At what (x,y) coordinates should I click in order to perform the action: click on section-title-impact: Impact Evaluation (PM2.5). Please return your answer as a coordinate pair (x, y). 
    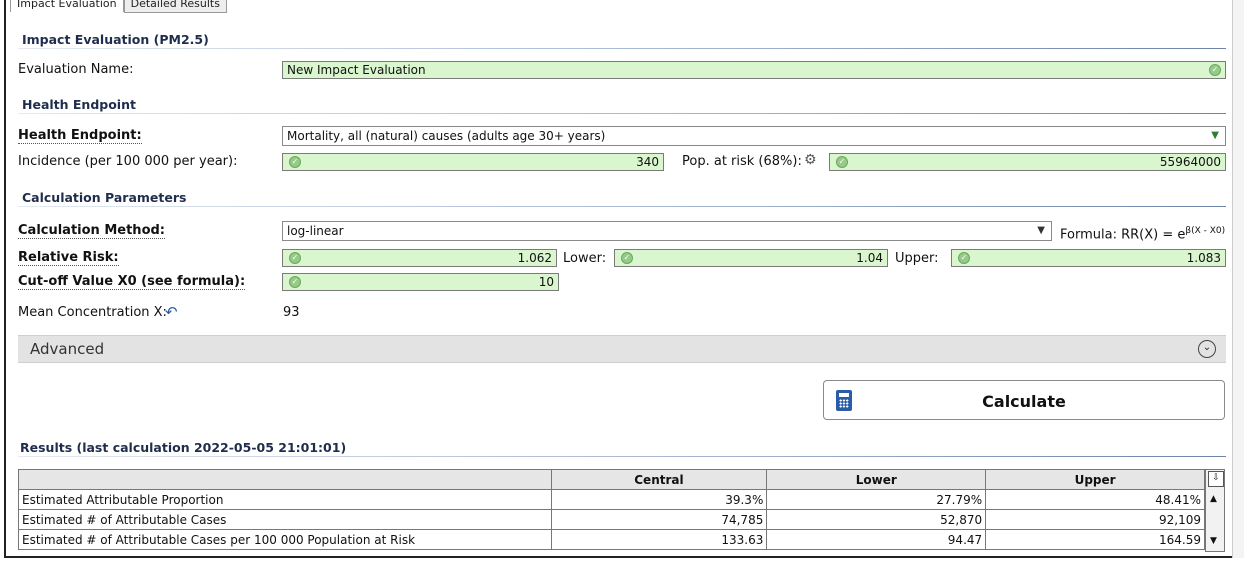
    Looking at the image, I should click on (115, 39).